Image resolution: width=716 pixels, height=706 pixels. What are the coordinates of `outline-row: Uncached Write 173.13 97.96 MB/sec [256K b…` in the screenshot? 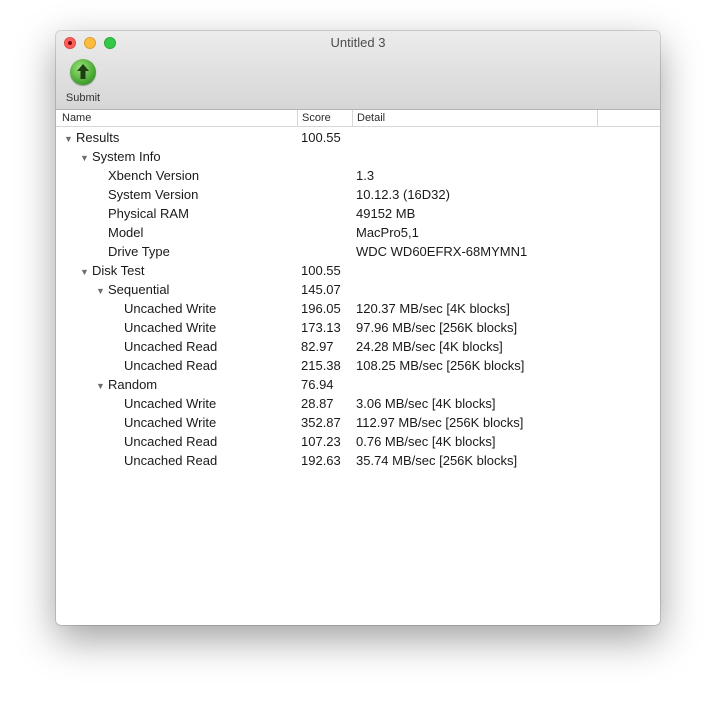 It's located at (358, 327).